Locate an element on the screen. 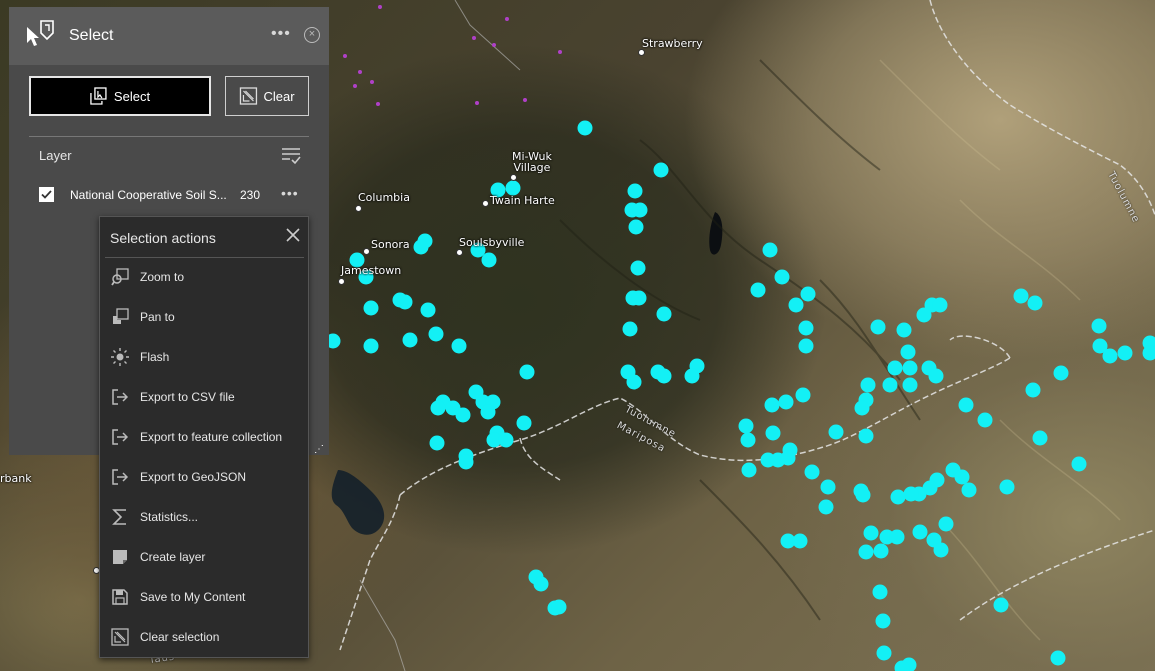  close-widget-icon: × is located at coordinates (312, 35).